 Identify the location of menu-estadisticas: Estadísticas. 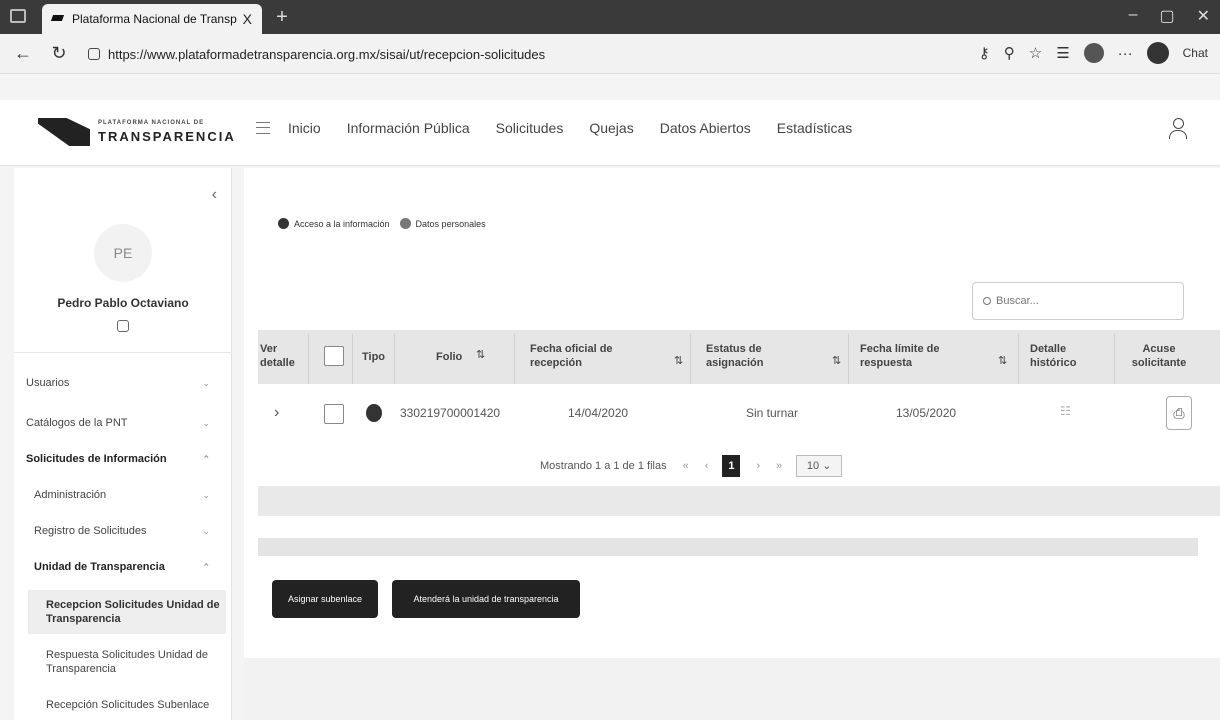
(814, 128).